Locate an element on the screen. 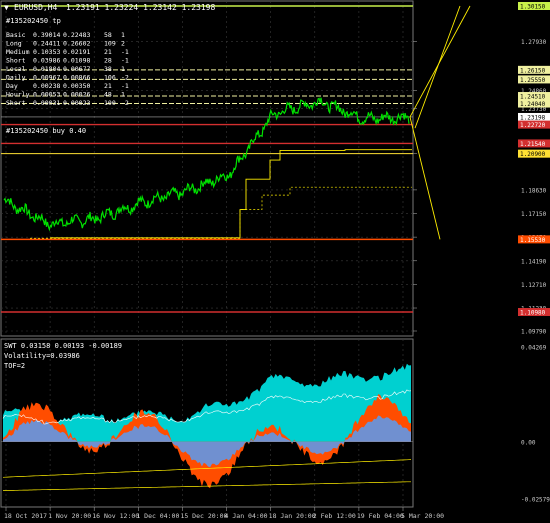 The image size is (550, 523). time-tick: 15 Dec 20:00 is located at coordinates (203, 516).